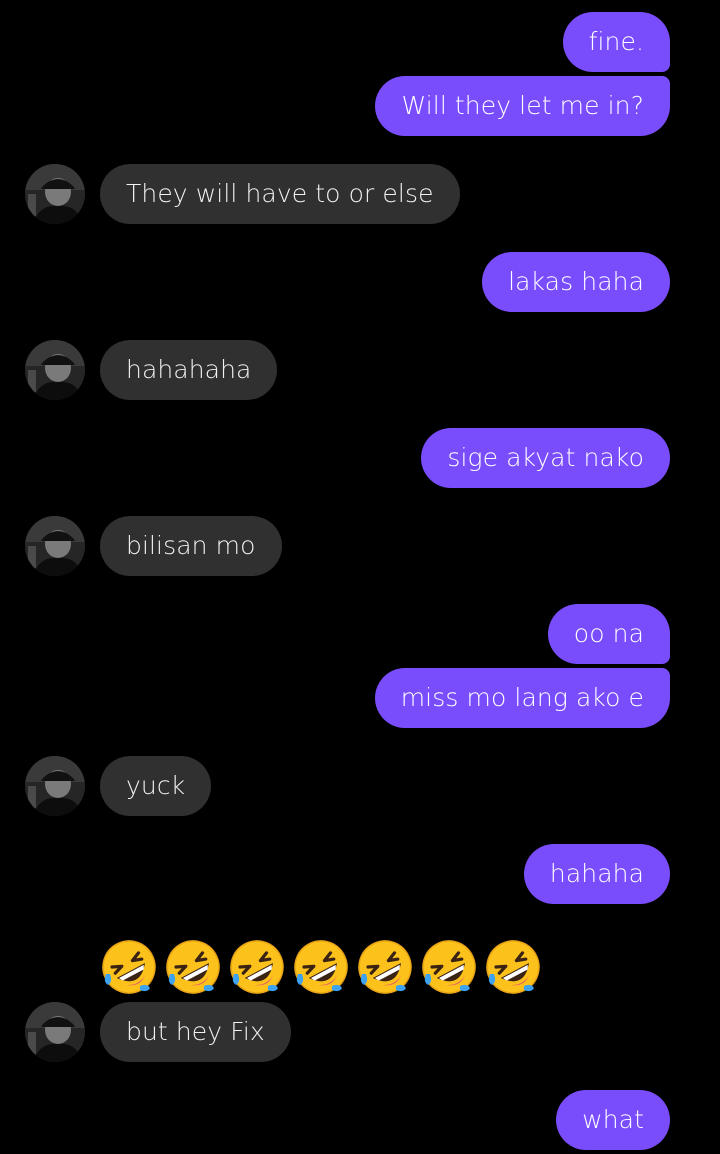 The height and width of the screenshot is (1154, 720). Describe the element at coordinates (522, 106) in the screenshot. I see `sent-message-bubble: Will they let me in?` at that location.